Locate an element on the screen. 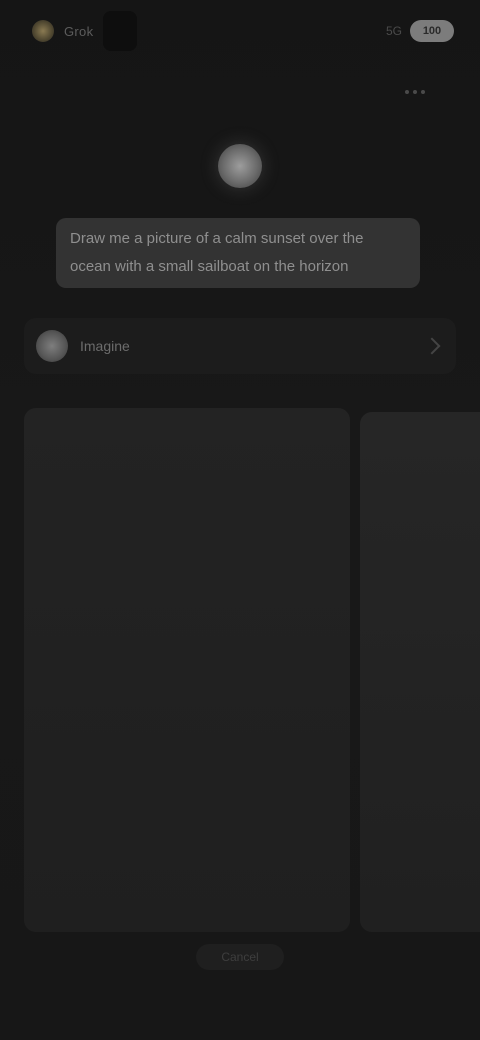  status-right: 5G 100 is located at coordinates (420, 31).